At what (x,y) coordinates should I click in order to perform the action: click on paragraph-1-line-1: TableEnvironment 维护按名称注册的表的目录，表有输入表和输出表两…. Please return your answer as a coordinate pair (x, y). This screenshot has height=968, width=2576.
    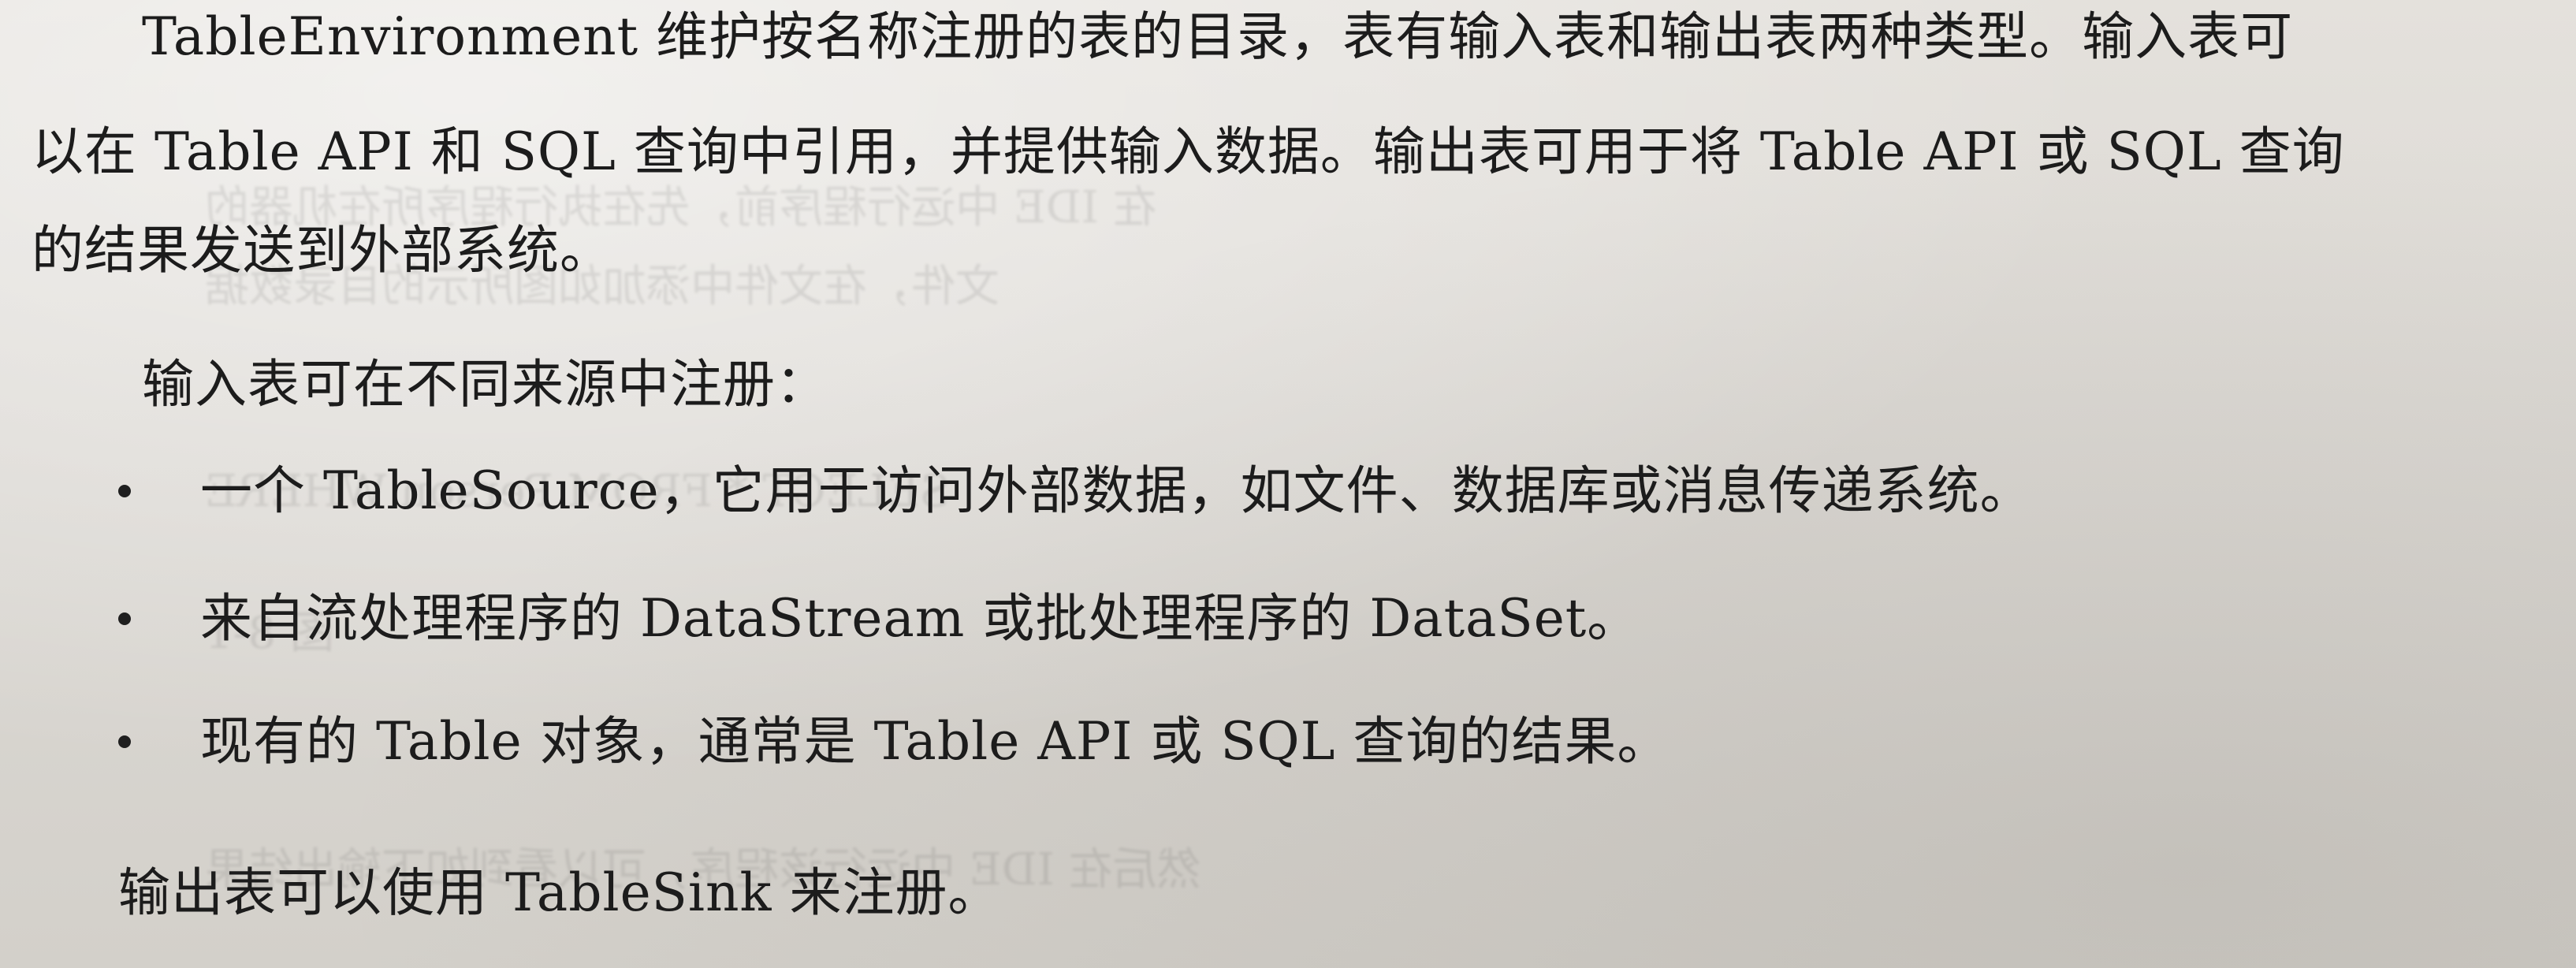
    Looking at the image, I should click on (1218, 36).